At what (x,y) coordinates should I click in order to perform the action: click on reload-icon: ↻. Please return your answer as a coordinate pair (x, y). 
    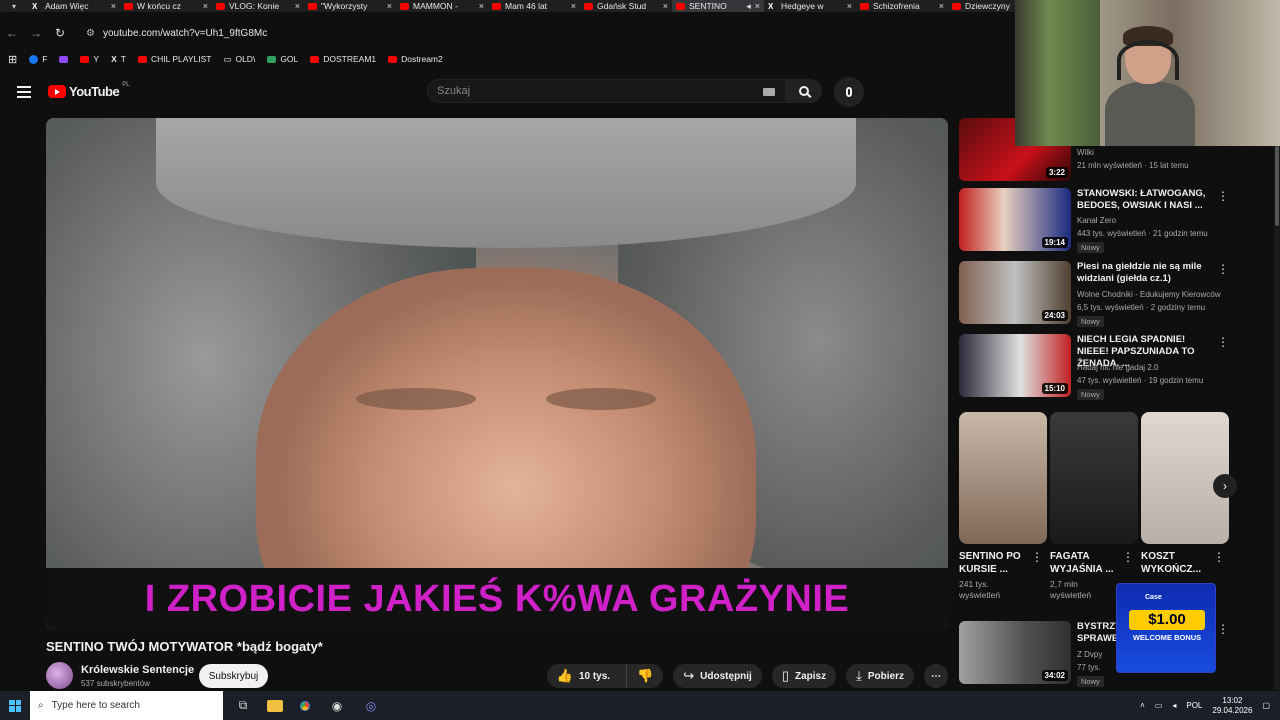
    Looking at the image, I should click on (60, 33).